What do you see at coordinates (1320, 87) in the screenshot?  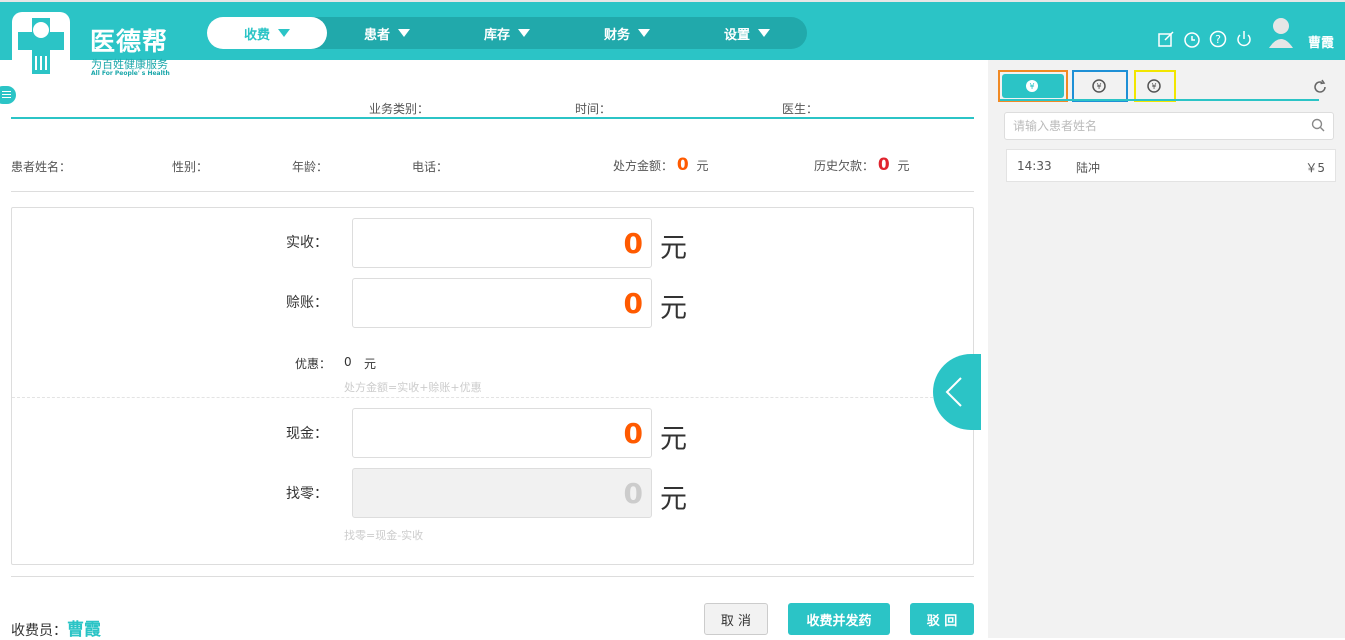 I see `refresh-icon` at bounding box center [1320, 87].